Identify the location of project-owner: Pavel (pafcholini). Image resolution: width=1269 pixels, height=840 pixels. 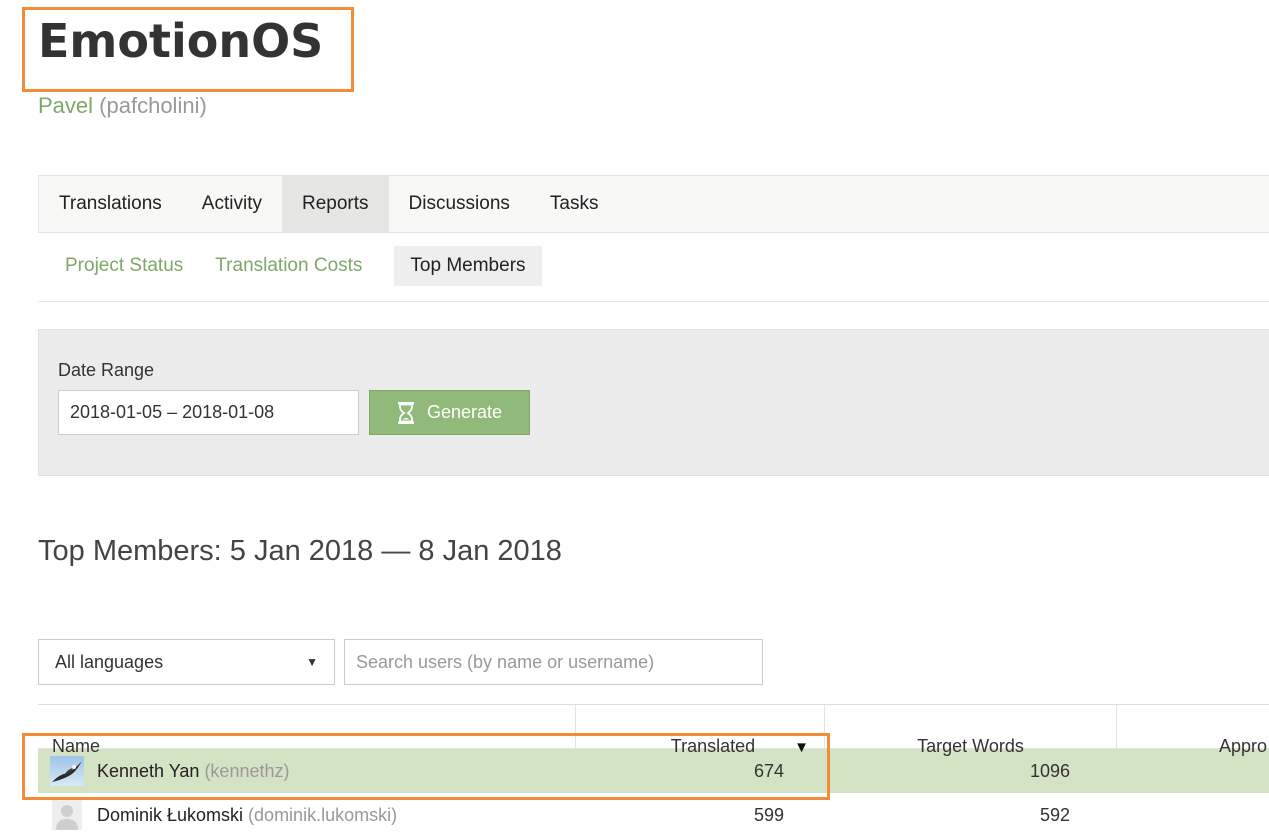
(122, 106).